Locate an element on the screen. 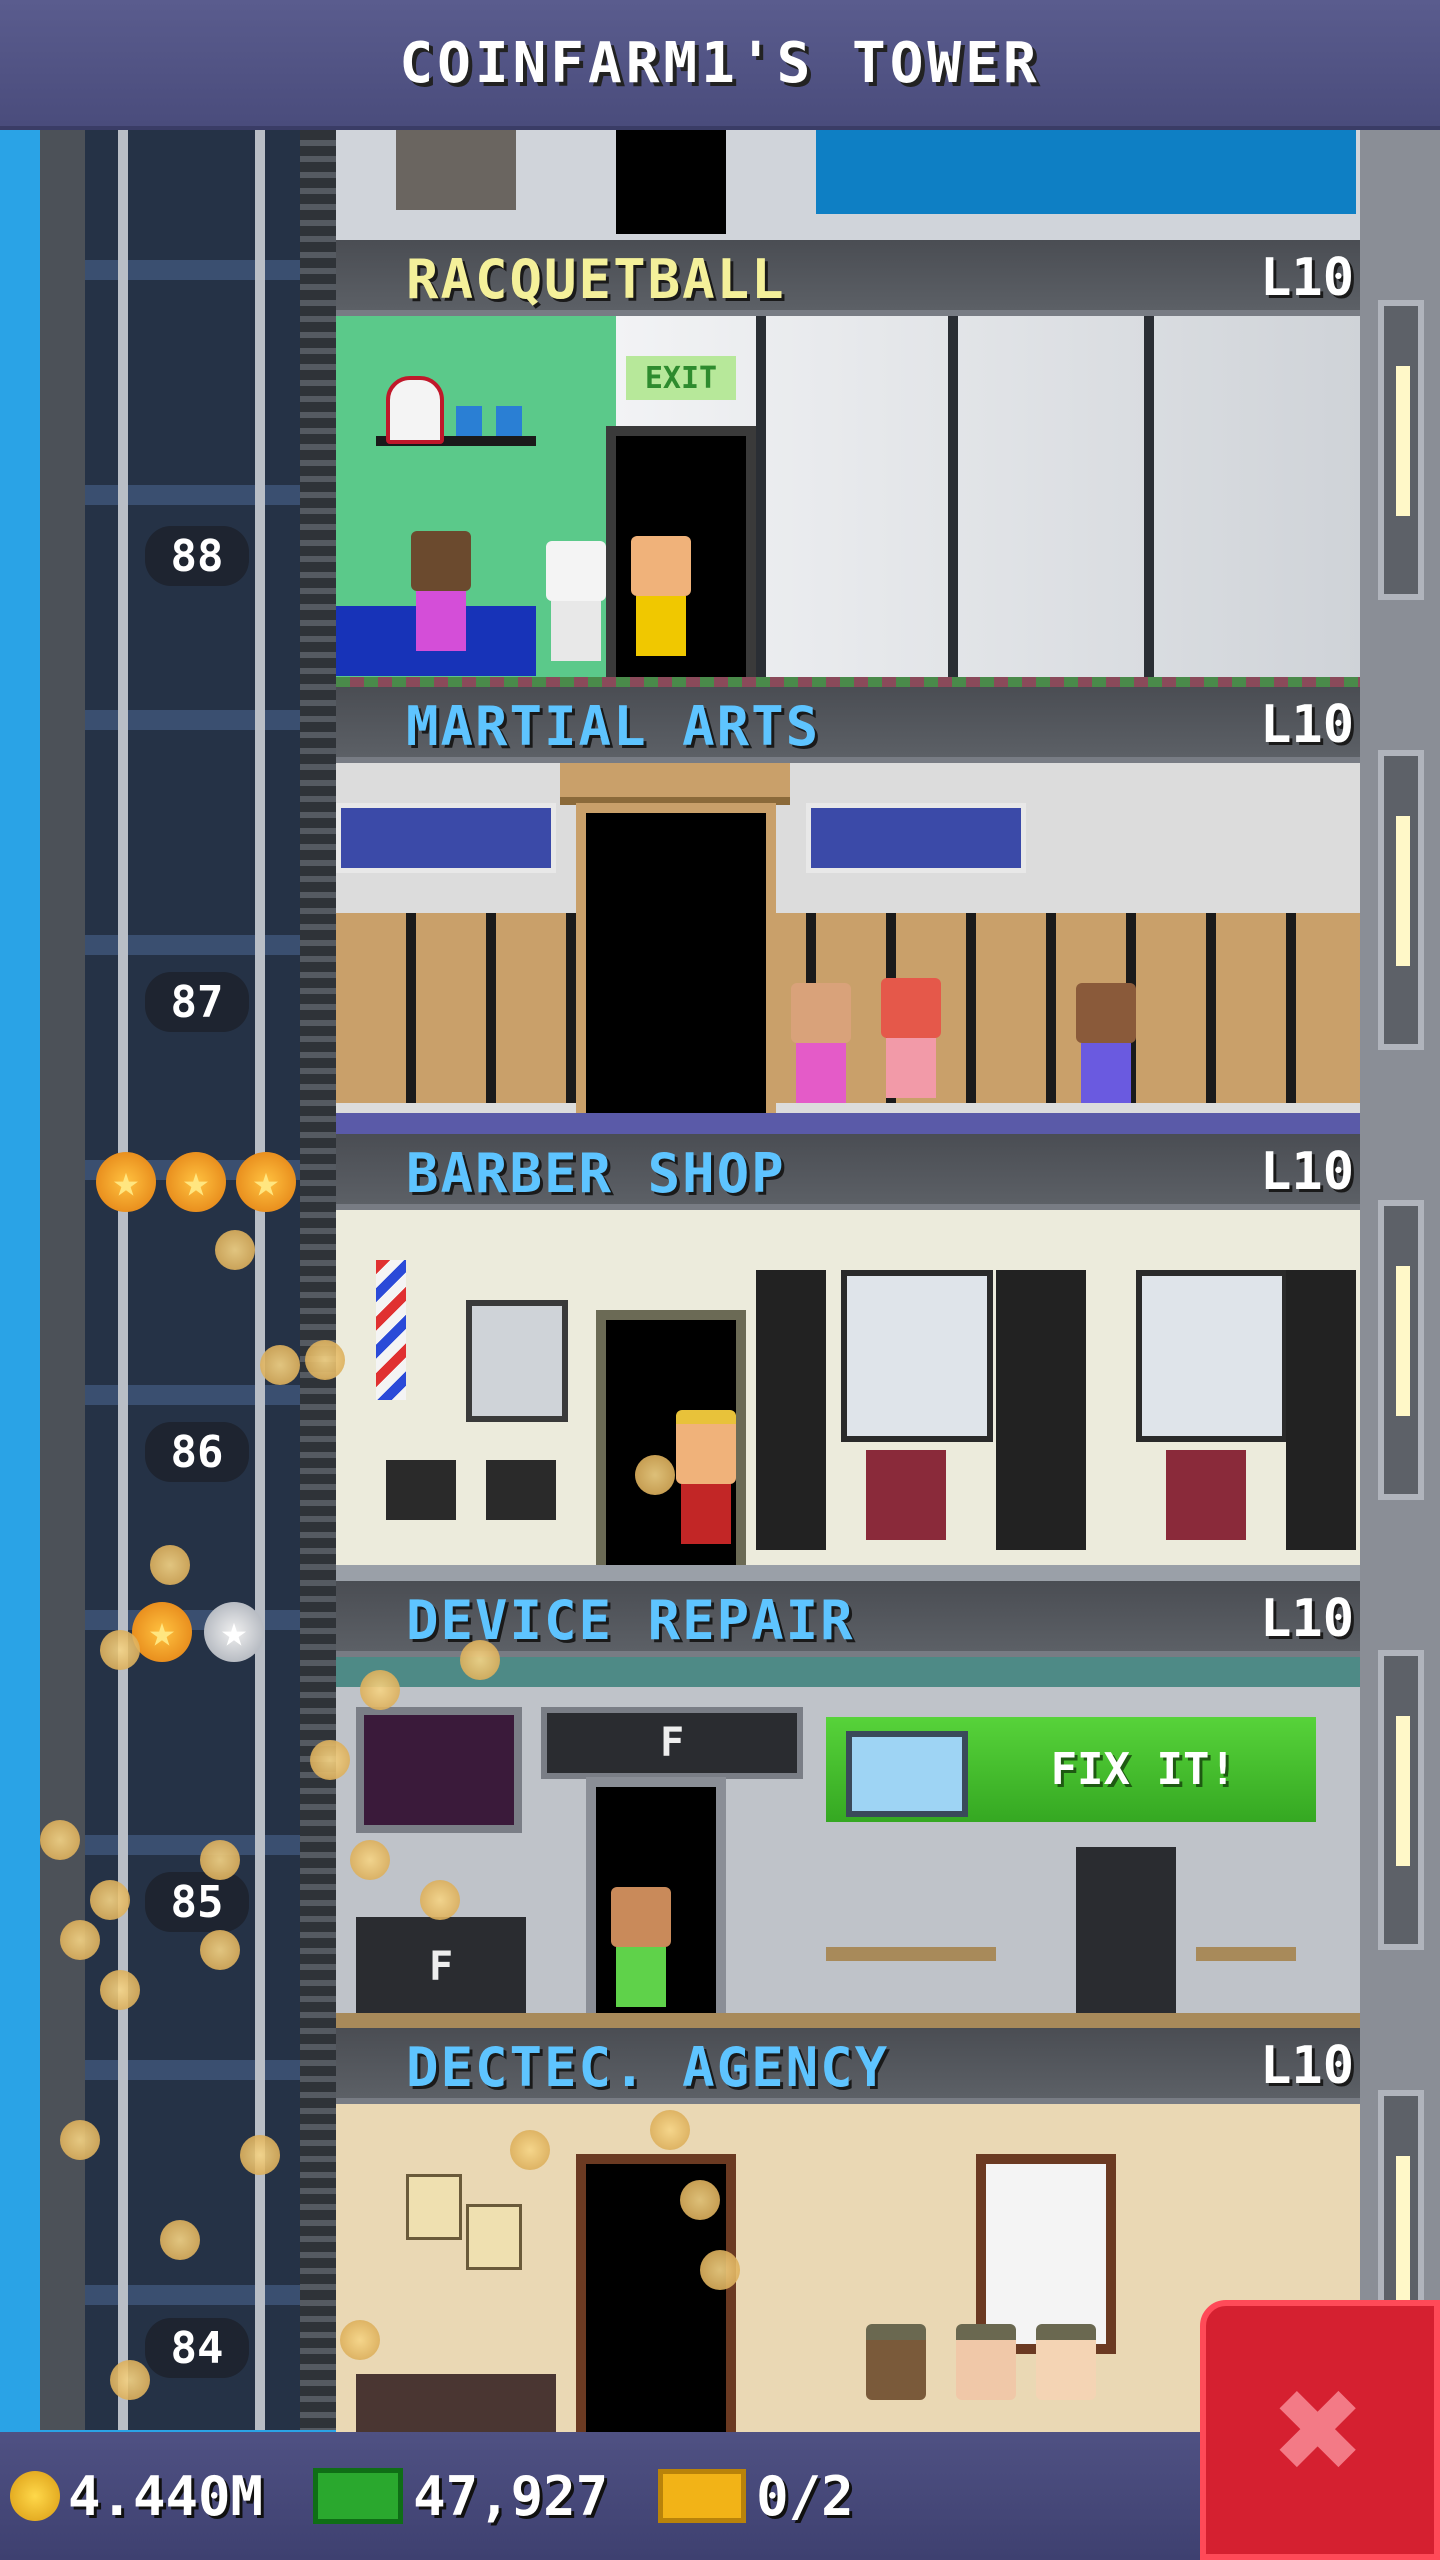 Image resolution: width=1440 pixels, height=2560 pixels. floor-header: BARBER SHOP L10 is located at coordinates (848, 1172).